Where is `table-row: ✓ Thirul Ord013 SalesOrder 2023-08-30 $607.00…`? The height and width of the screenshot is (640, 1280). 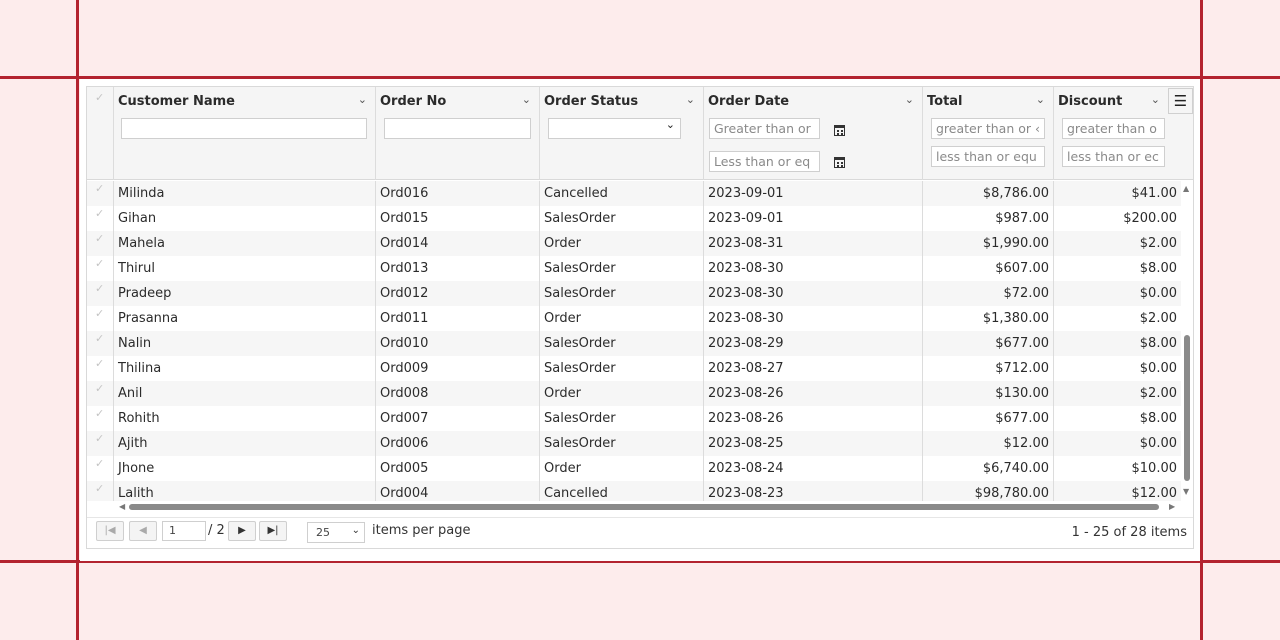 table-row: ✓ Thirul Ord013 SalesOrder 2023-08-30 $607.00… is located at coordinates (634, 268).